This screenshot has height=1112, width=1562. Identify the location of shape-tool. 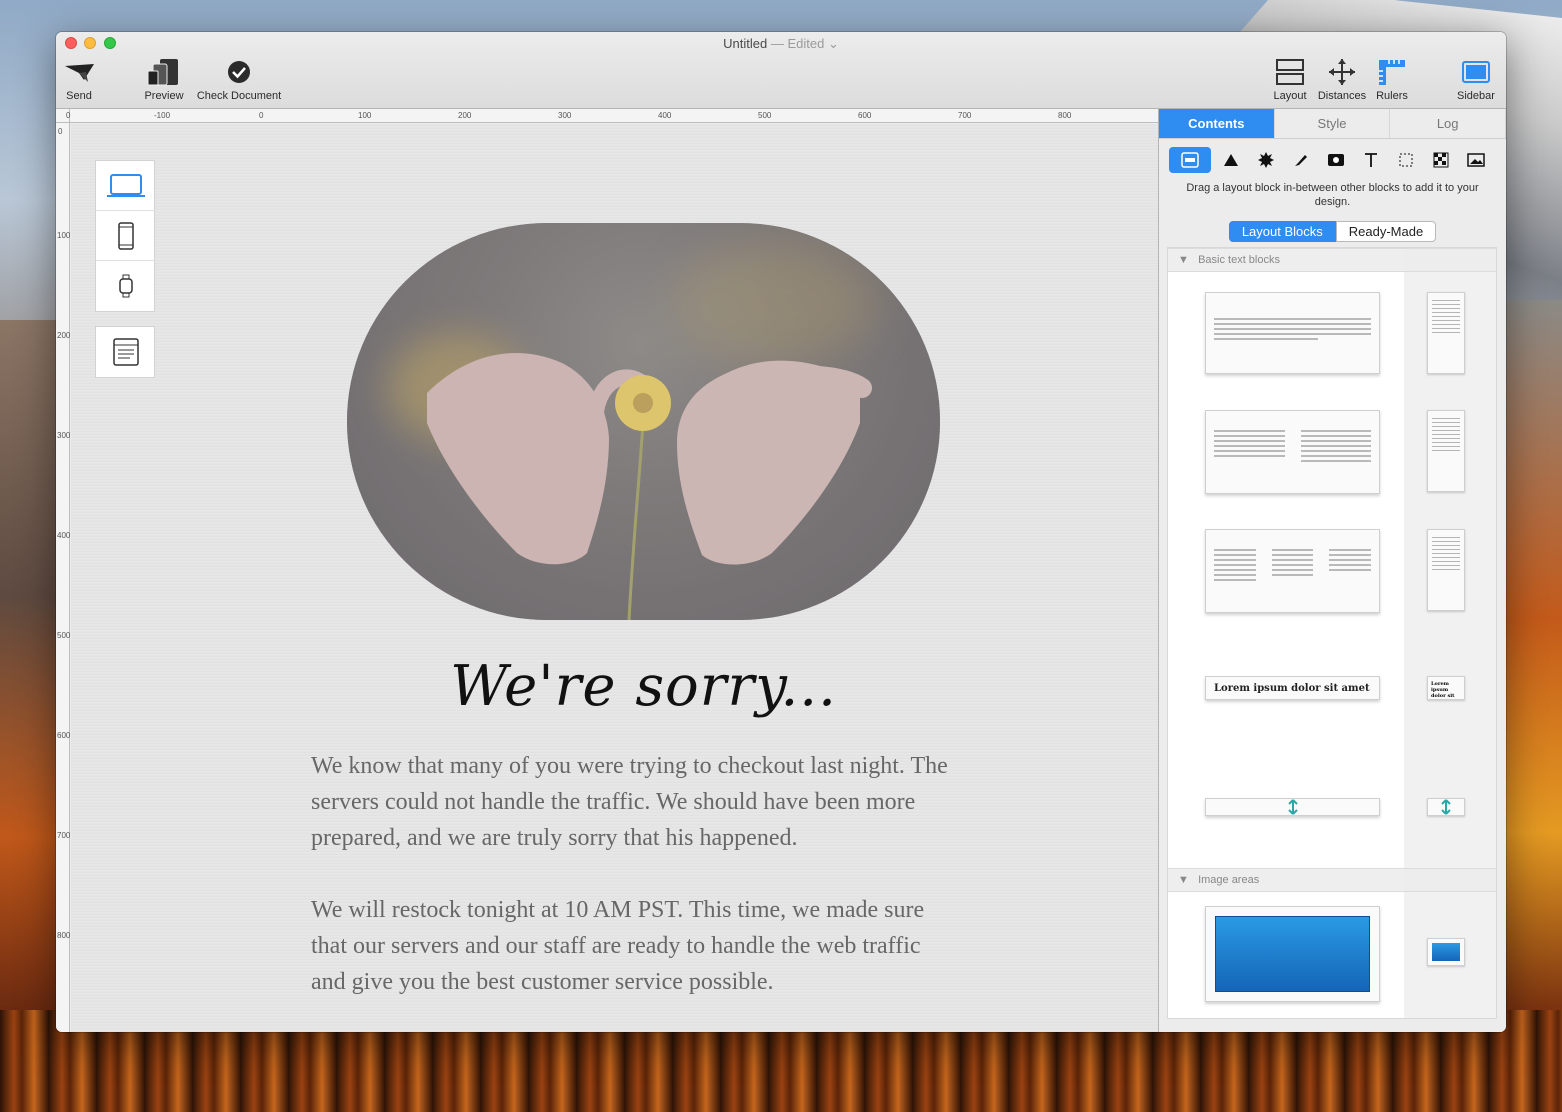
(1230, 160).